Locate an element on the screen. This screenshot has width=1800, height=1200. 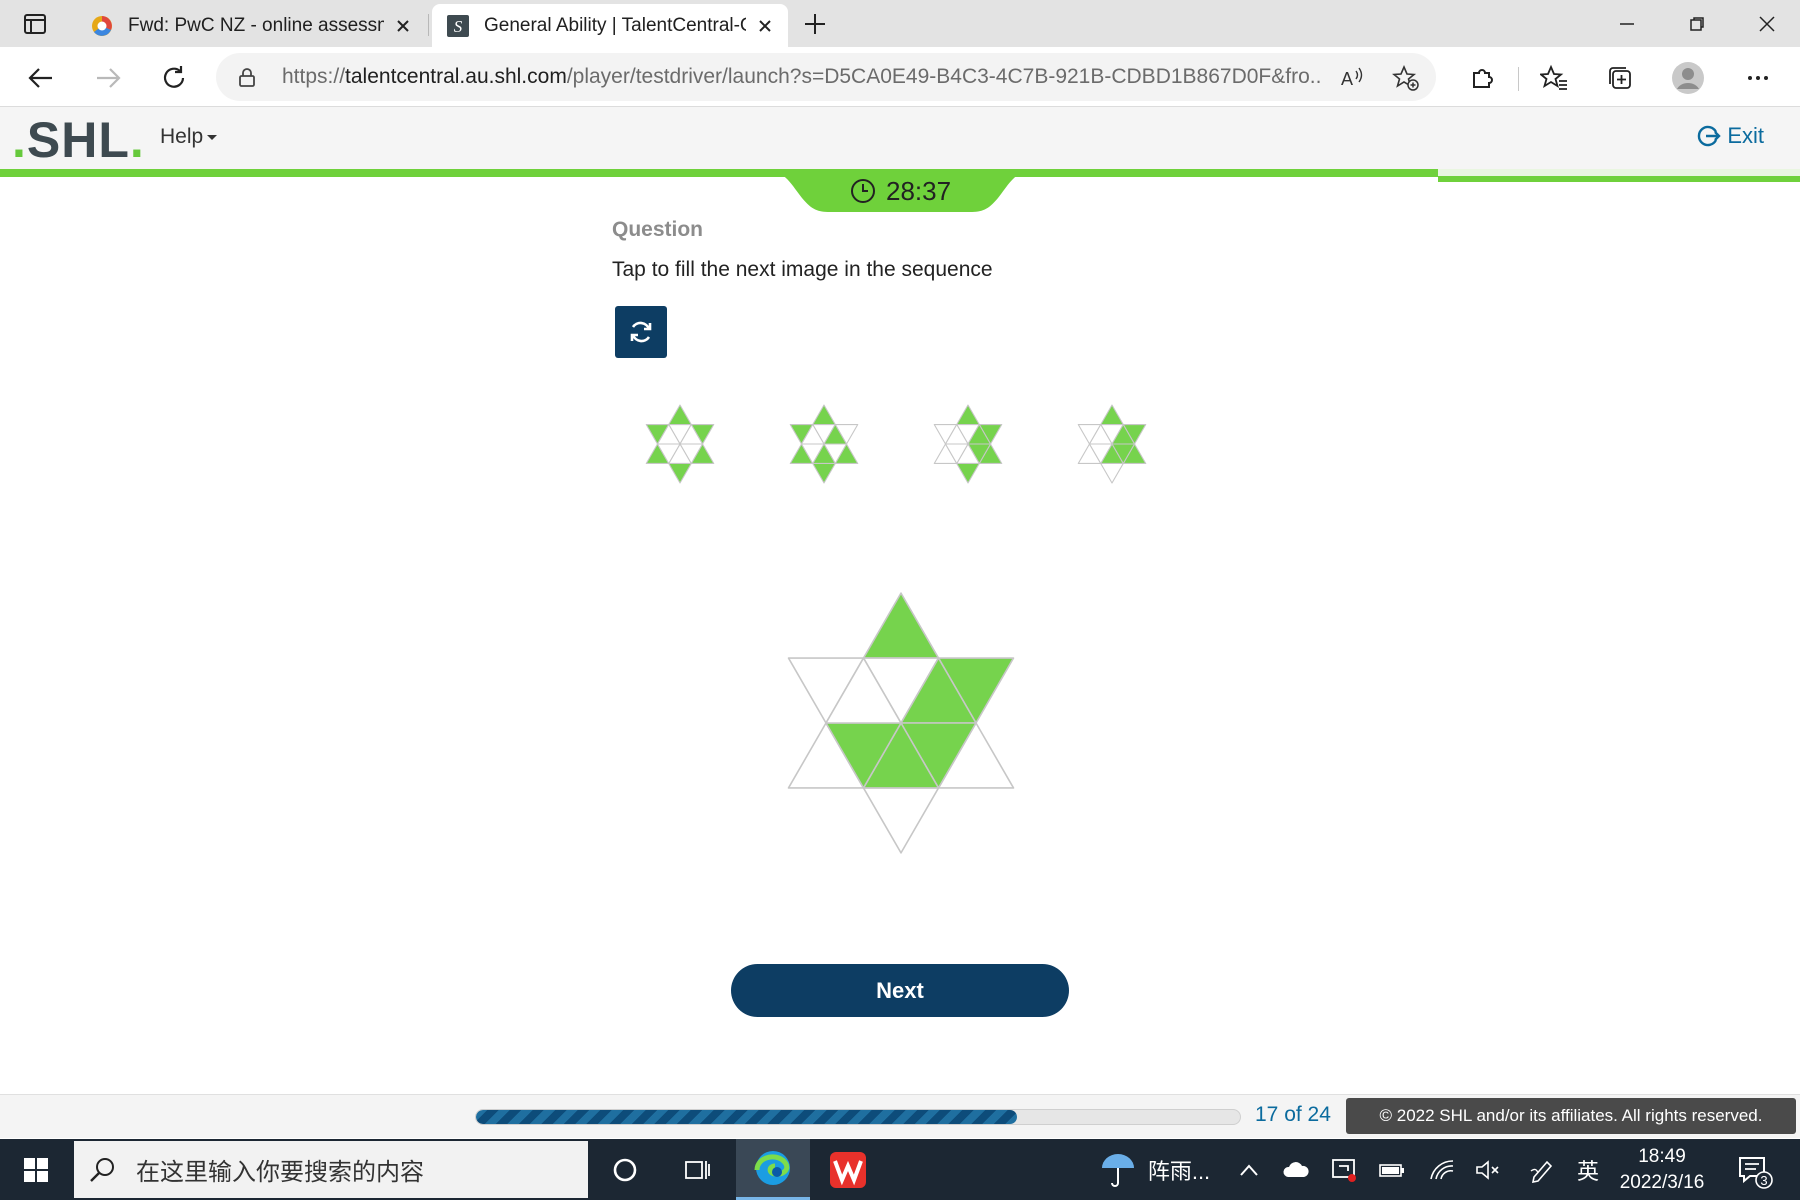
read-aloud-icon: A is located at coordinates (1352, 78).